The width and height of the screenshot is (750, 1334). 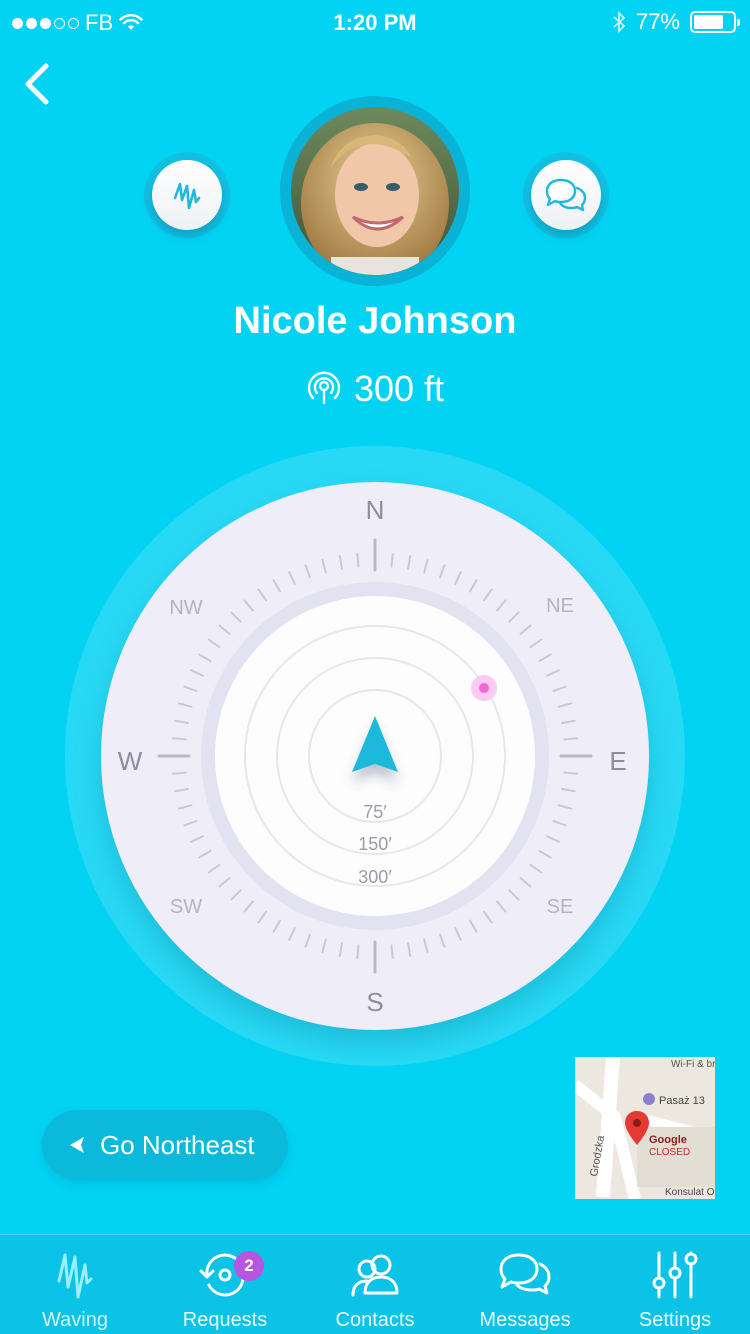 What do you see at coordinates (324, 388) in the screenshot?
I see `radar-pin-icon` at bounding box center [324, 388].